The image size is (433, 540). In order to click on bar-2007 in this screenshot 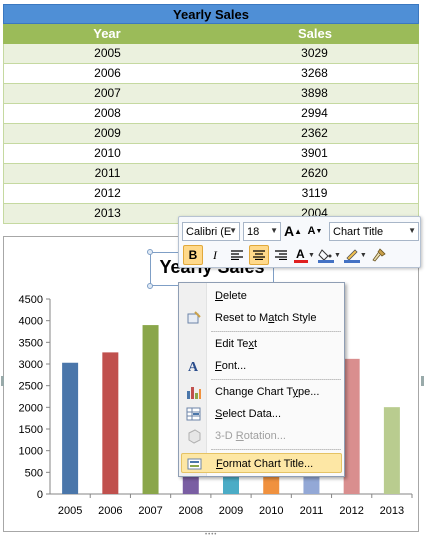, I will do `click(150, 409)`.